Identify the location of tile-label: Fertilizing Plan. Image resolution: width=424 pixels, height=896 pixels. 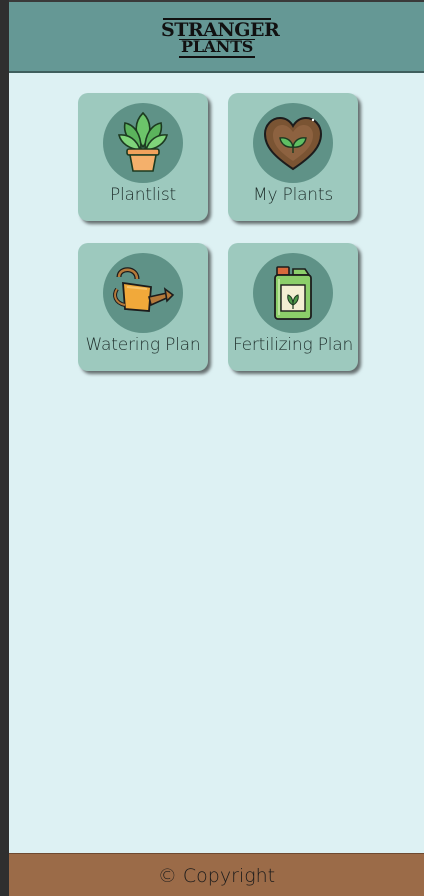
(293, 345).